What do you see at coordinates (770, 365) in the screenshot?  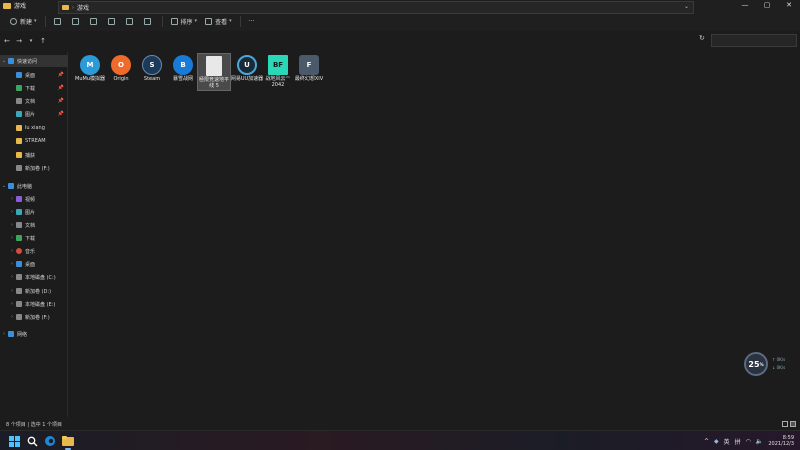 I see `network-speed-widget: 25% ↑ 0K/s ↓ 0K/s` at bounding box center [770, 365].